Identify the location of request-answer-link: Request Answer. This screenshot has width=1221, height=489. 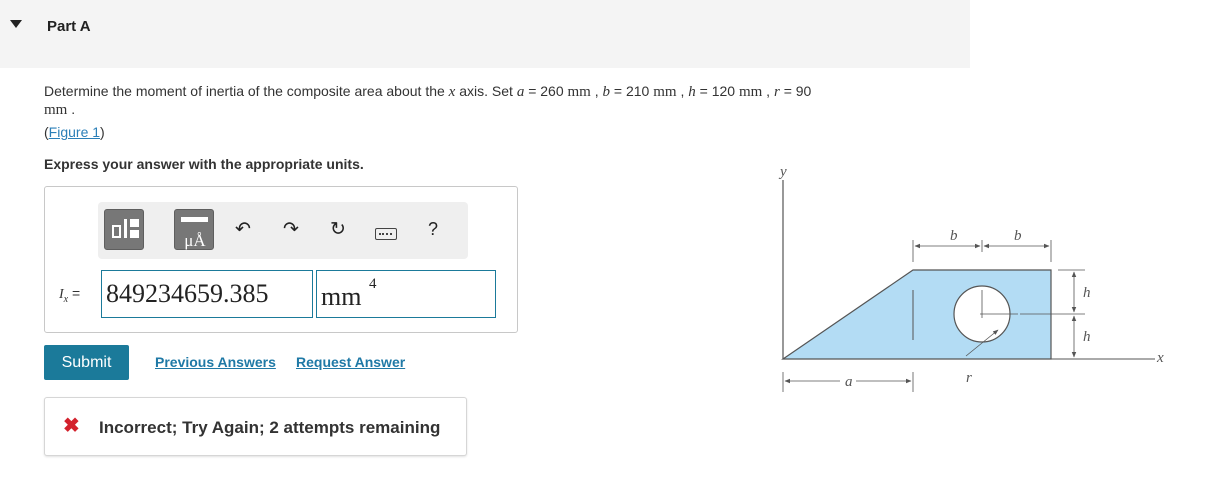
(350, 362).